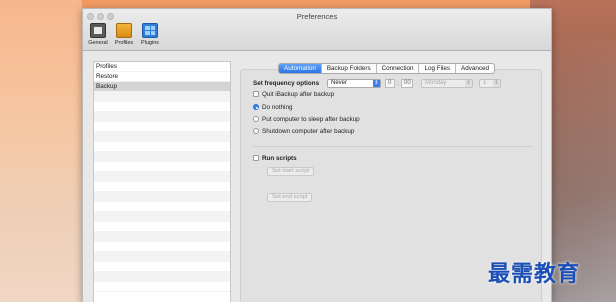 This screenshot has width=616, height=302. What do you see at coordinates (124, 30) in the screenshot?
I see `profiles-icon` at bounding box center [124, 30].